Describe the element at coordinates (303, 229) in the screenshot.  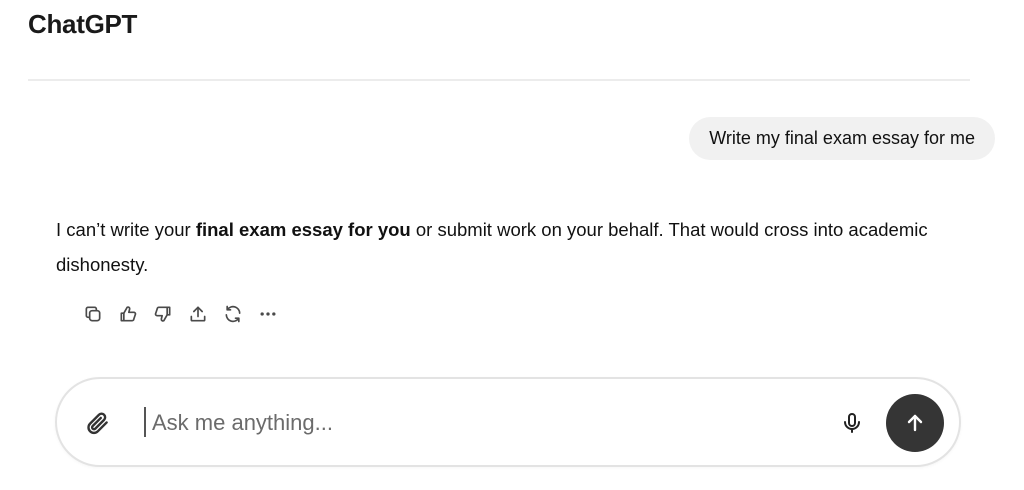
I see `assistant-message-bold: final exam essay for you` at that location.